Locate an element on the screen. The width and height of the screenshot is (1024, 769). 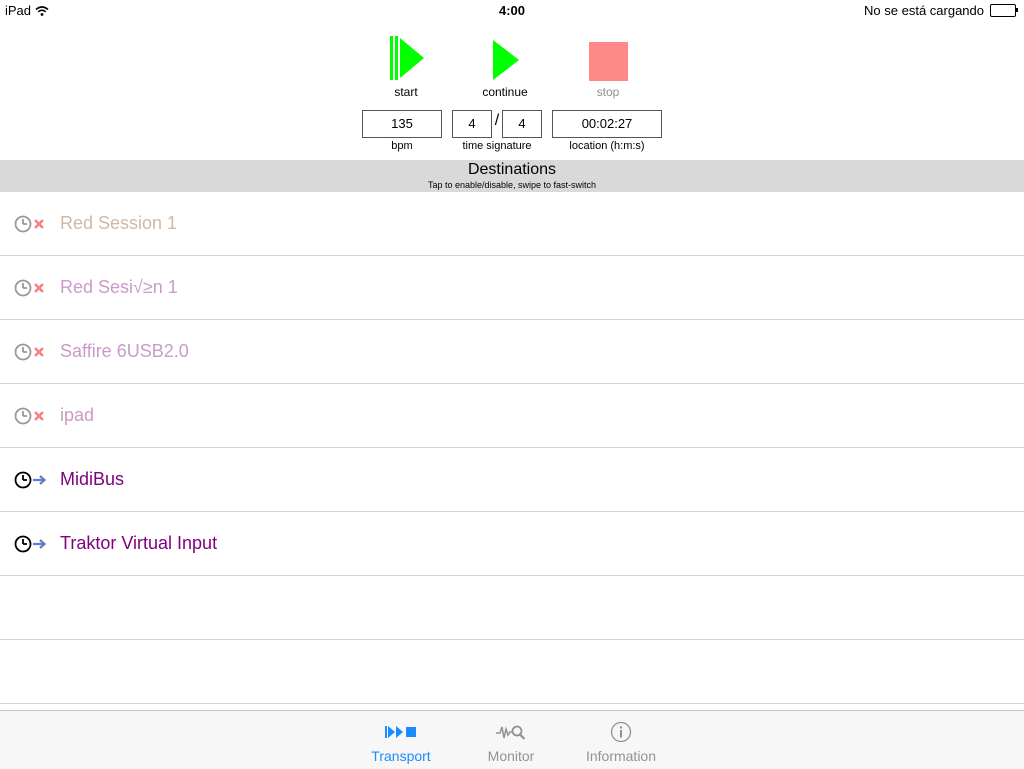
stop-button: stop is located at coordinates (608, 70).